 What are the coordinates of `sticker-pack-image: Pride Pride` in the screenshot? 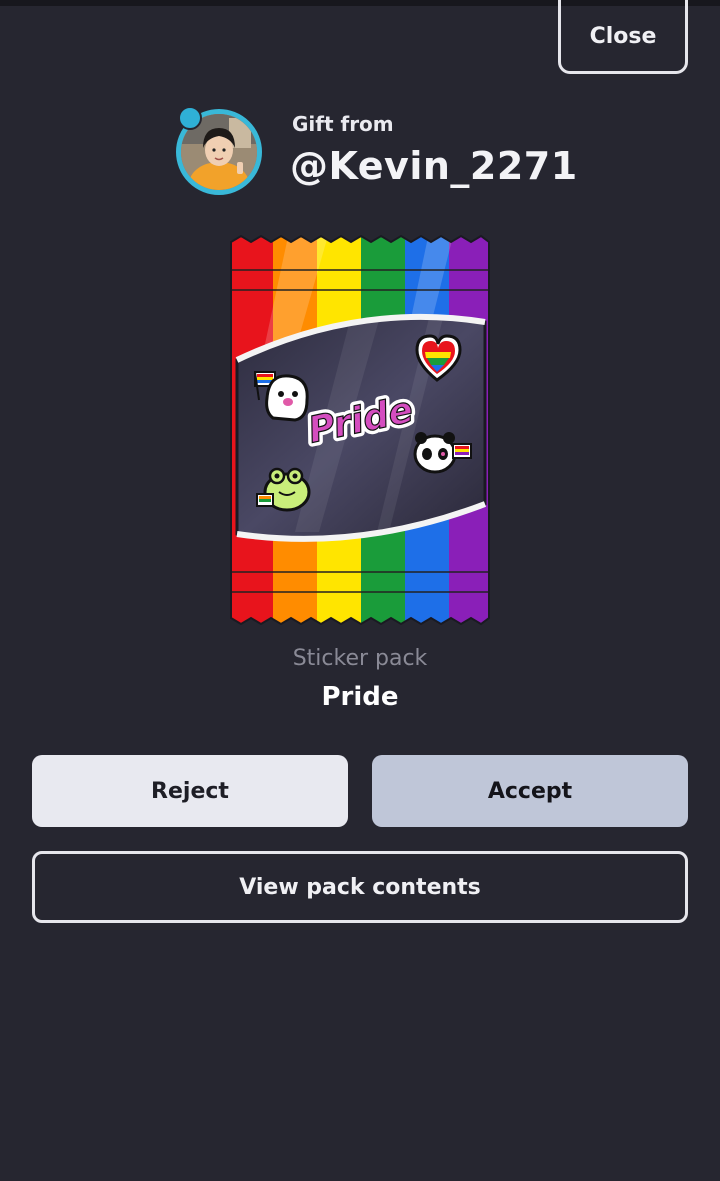 It's located at (360, 430).